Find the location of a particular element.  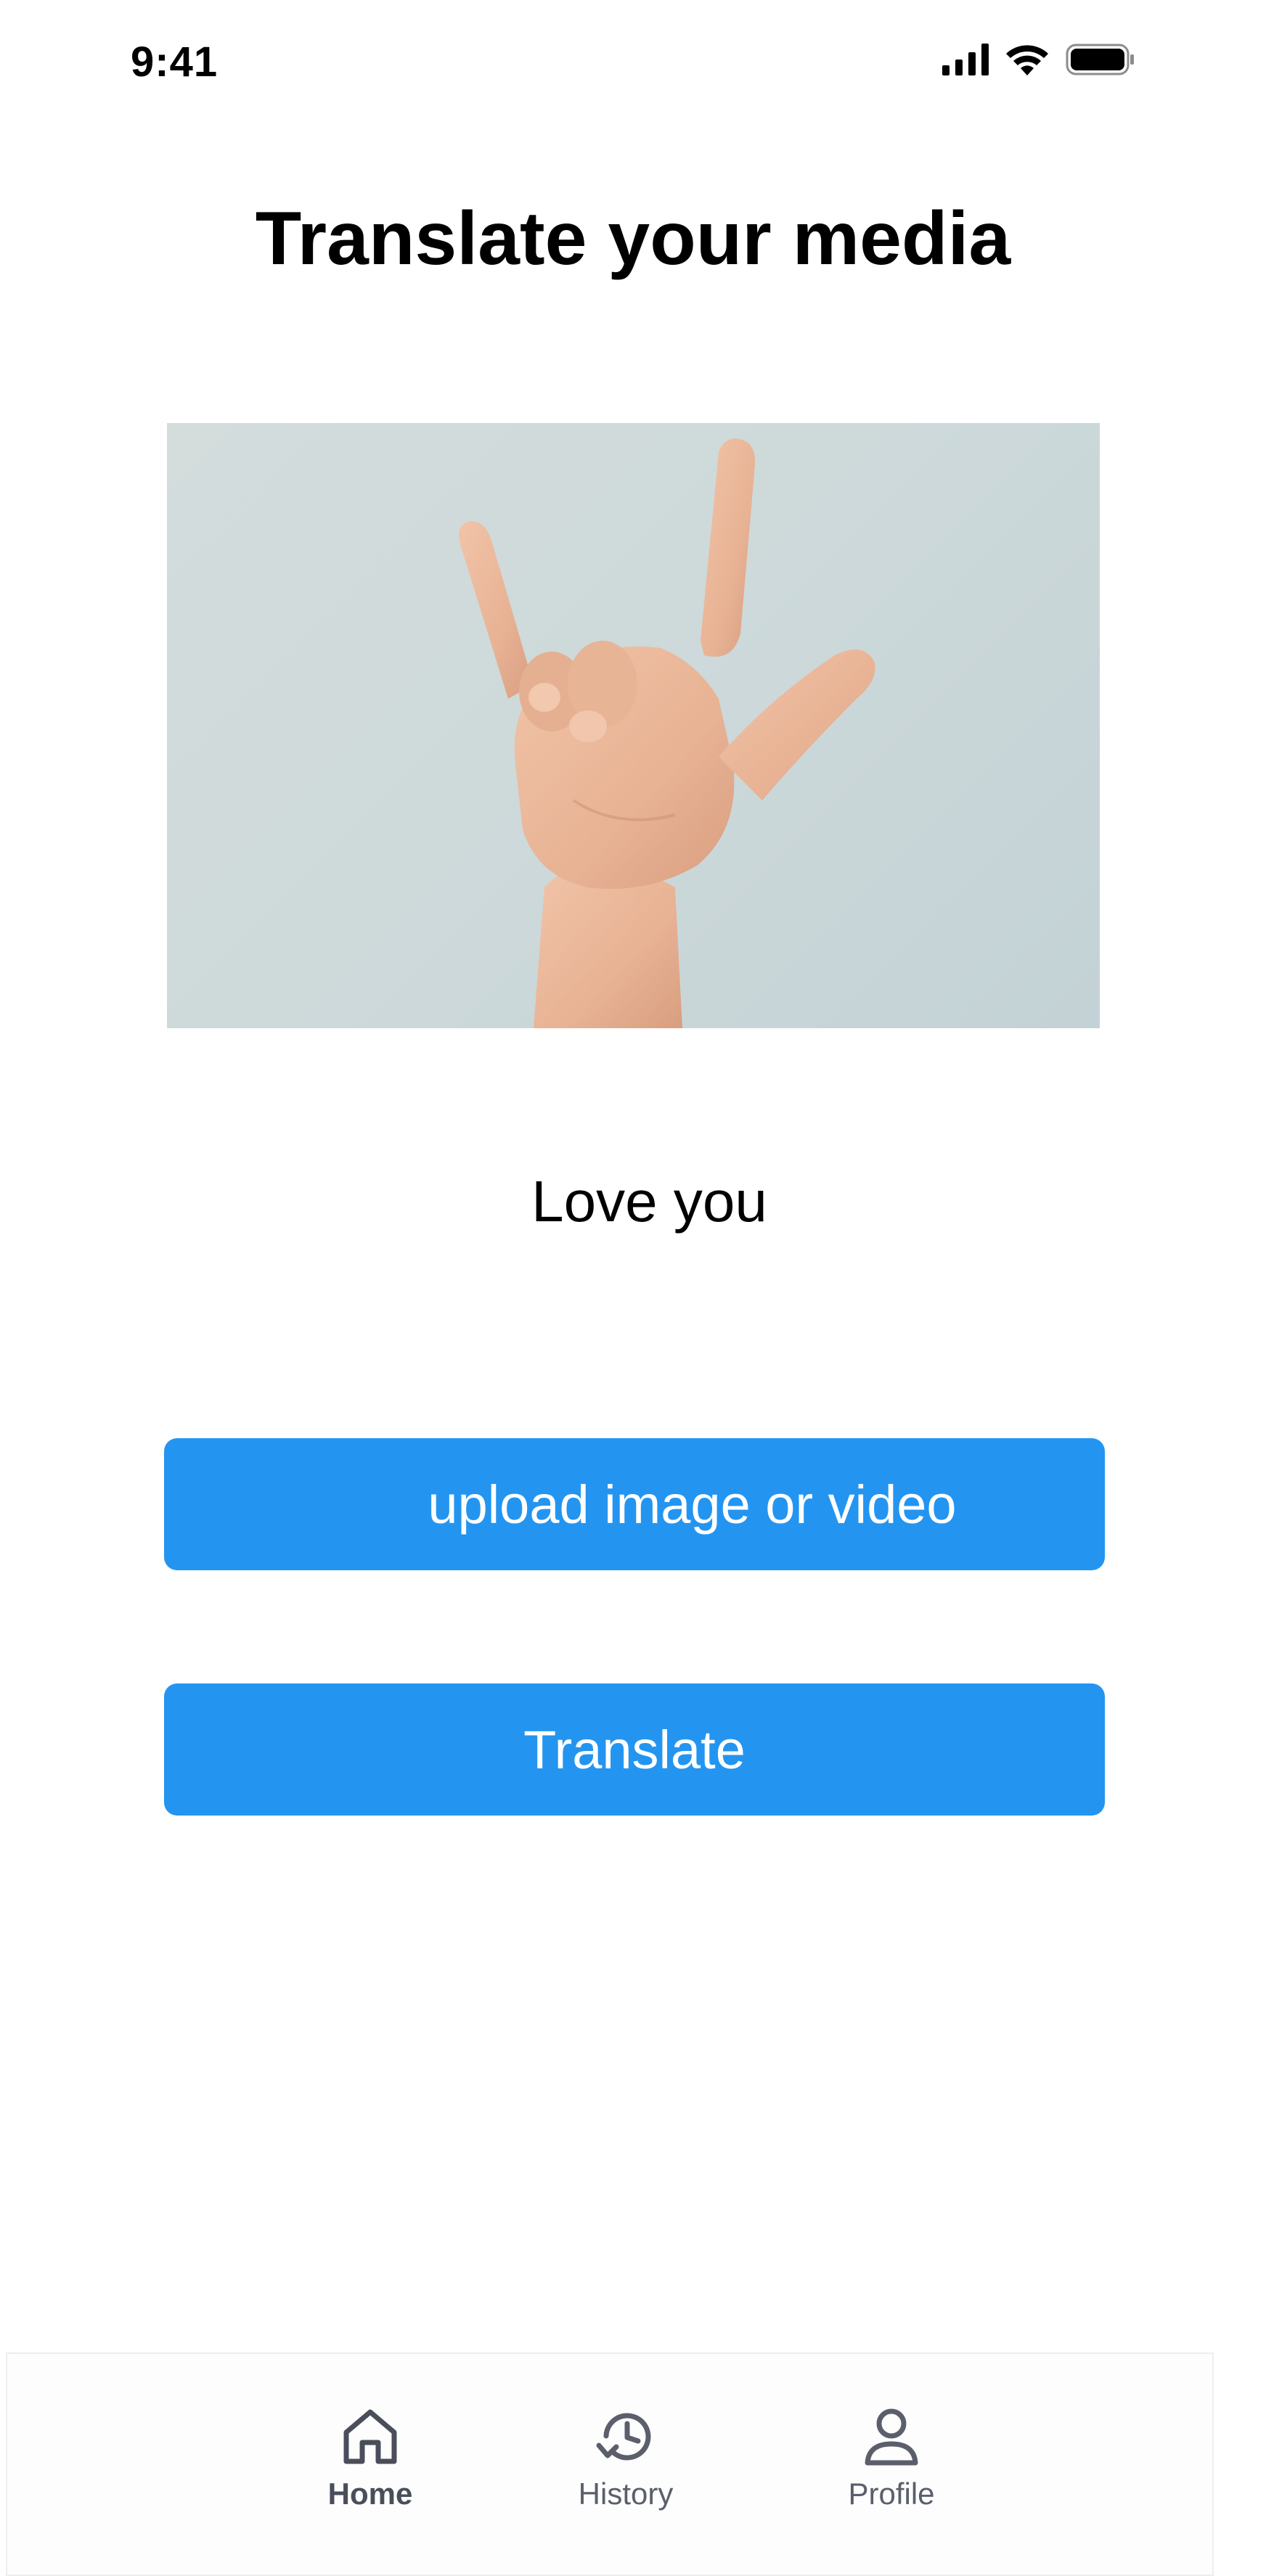

status-icons is located at coordinates (1038, 61).